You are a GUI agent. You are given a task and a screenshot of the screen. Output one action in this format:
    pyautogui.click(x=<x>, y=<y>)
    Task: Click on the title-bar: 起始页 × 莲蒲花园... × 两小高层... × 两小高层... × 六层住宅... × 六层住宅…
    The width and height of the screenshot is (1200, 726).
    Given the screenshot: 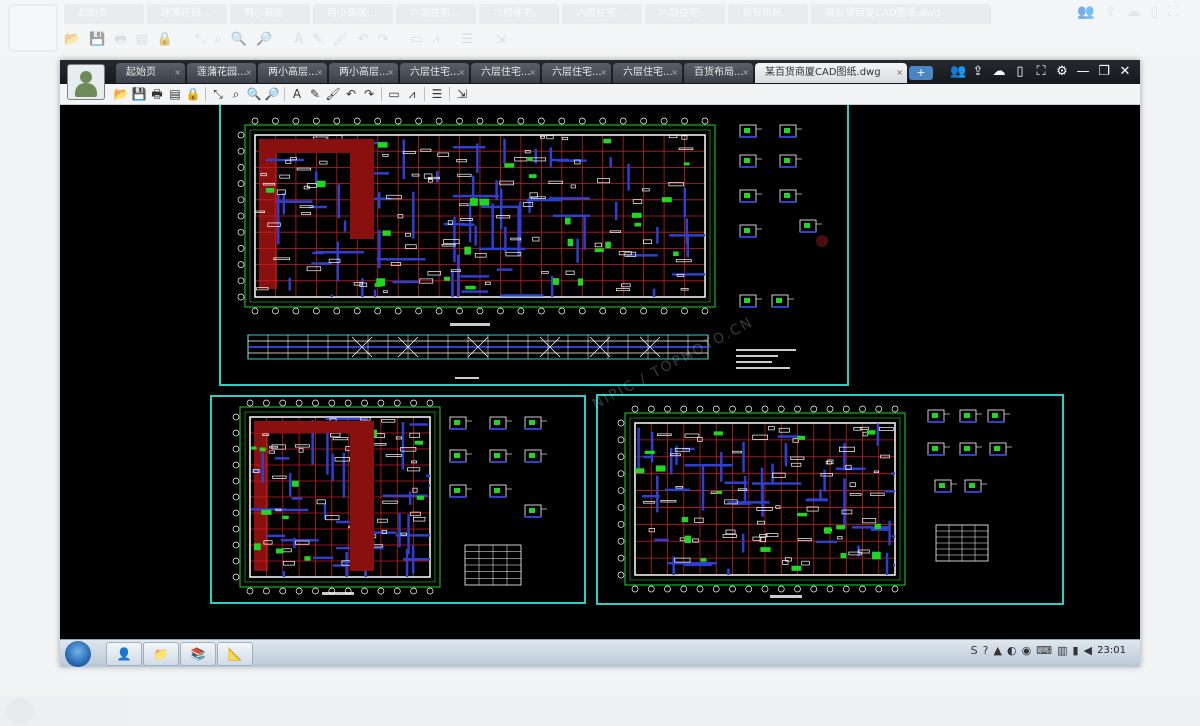 What is the action you would take?
    pyautogui.click(x=600, y=72)
    